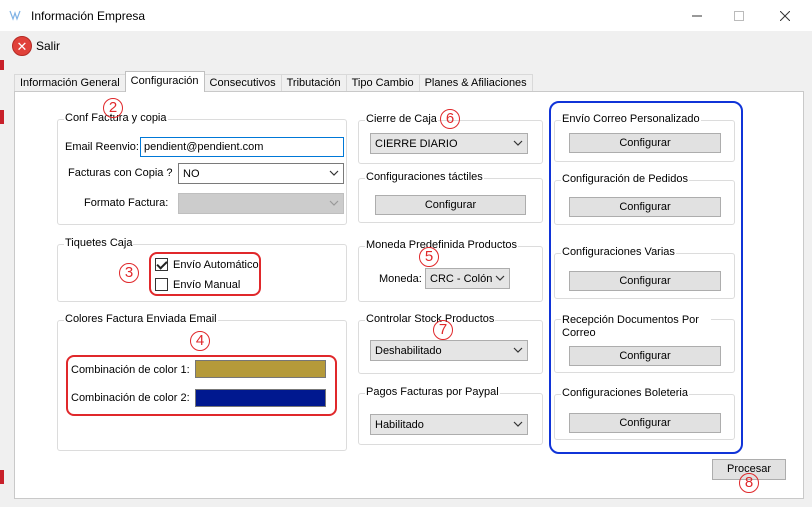  I want to click on formato-factura-select, so click(261, 203).